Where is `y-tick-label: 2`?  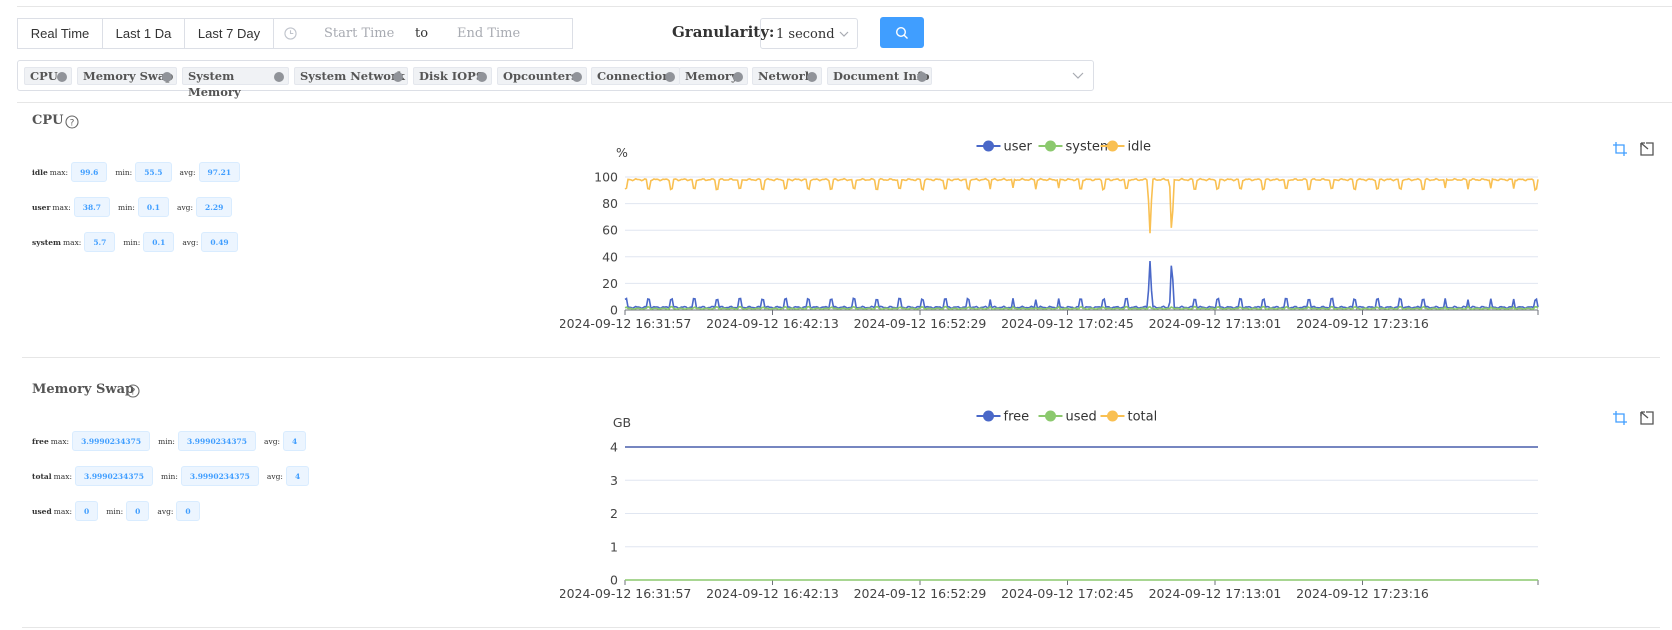 y-tick-label: 2 is located at coordinates (614, 513).